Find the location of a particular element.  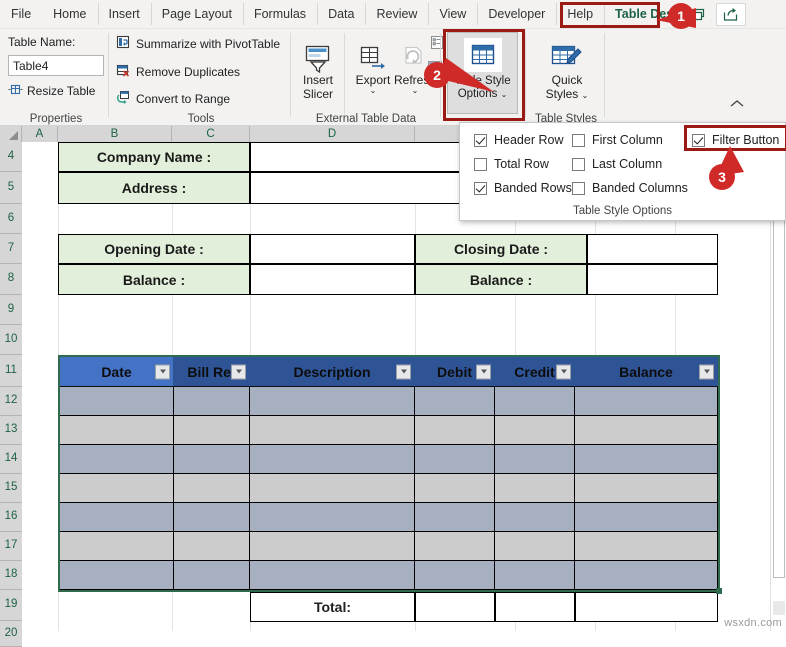

table-header-description: Description is located at coordinates (332, 372).